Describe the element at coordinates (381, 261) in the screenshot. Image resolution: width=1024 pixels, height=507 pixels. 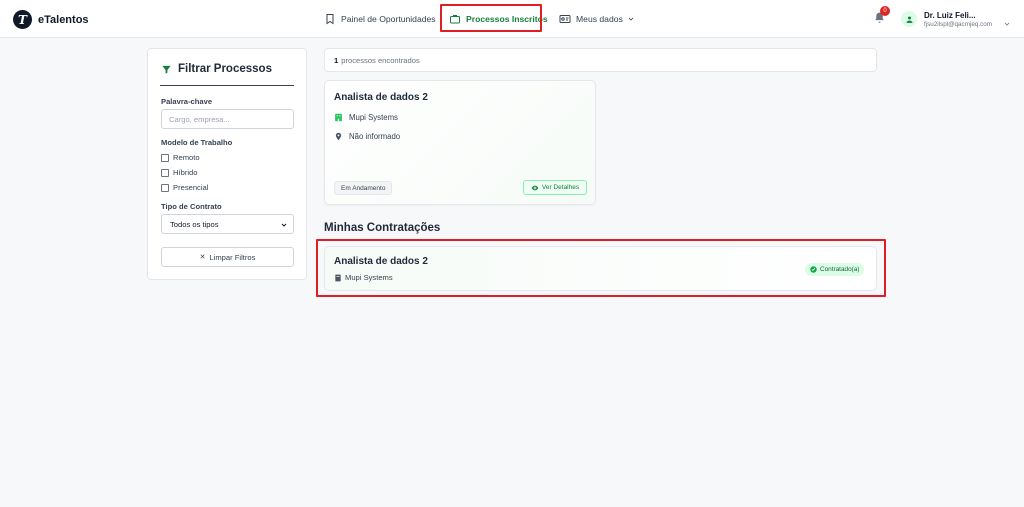
I see `hire-title: Analista de dados 2` at that location.